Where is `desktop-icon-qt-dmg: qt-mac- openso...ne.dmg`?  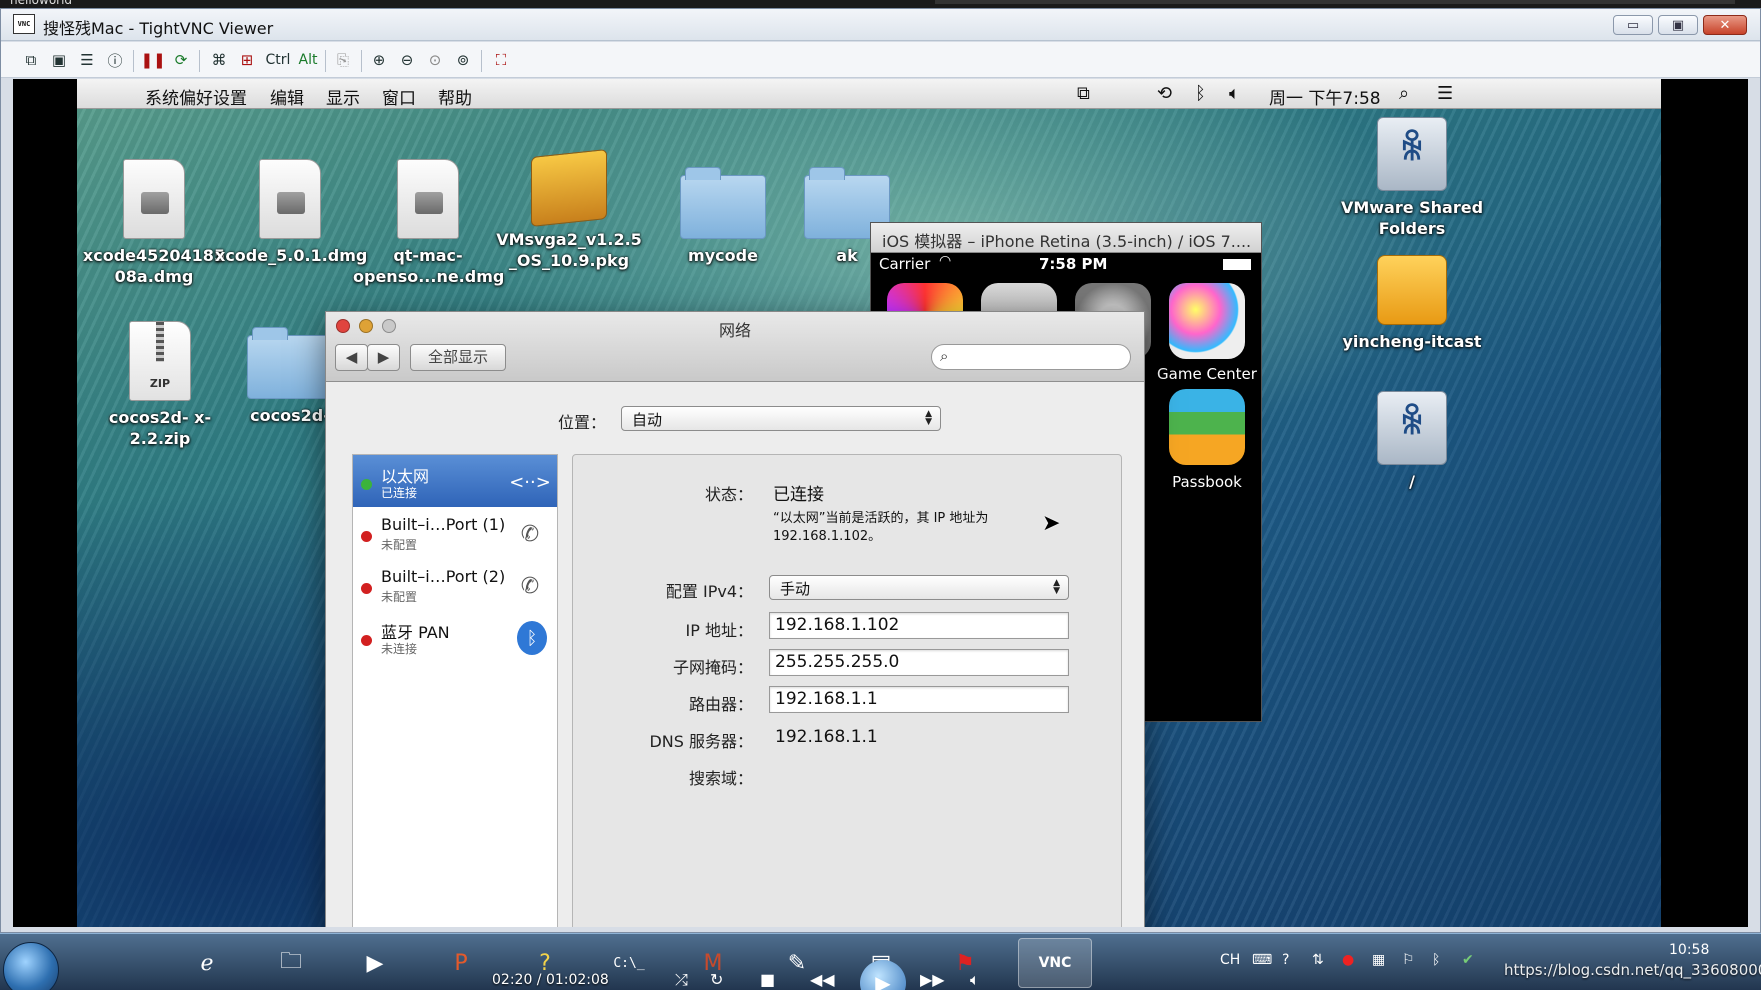 desktop-icon-qt-dmg: qt-mac- openso...ne.dmg is located at coordinates (429, 223).